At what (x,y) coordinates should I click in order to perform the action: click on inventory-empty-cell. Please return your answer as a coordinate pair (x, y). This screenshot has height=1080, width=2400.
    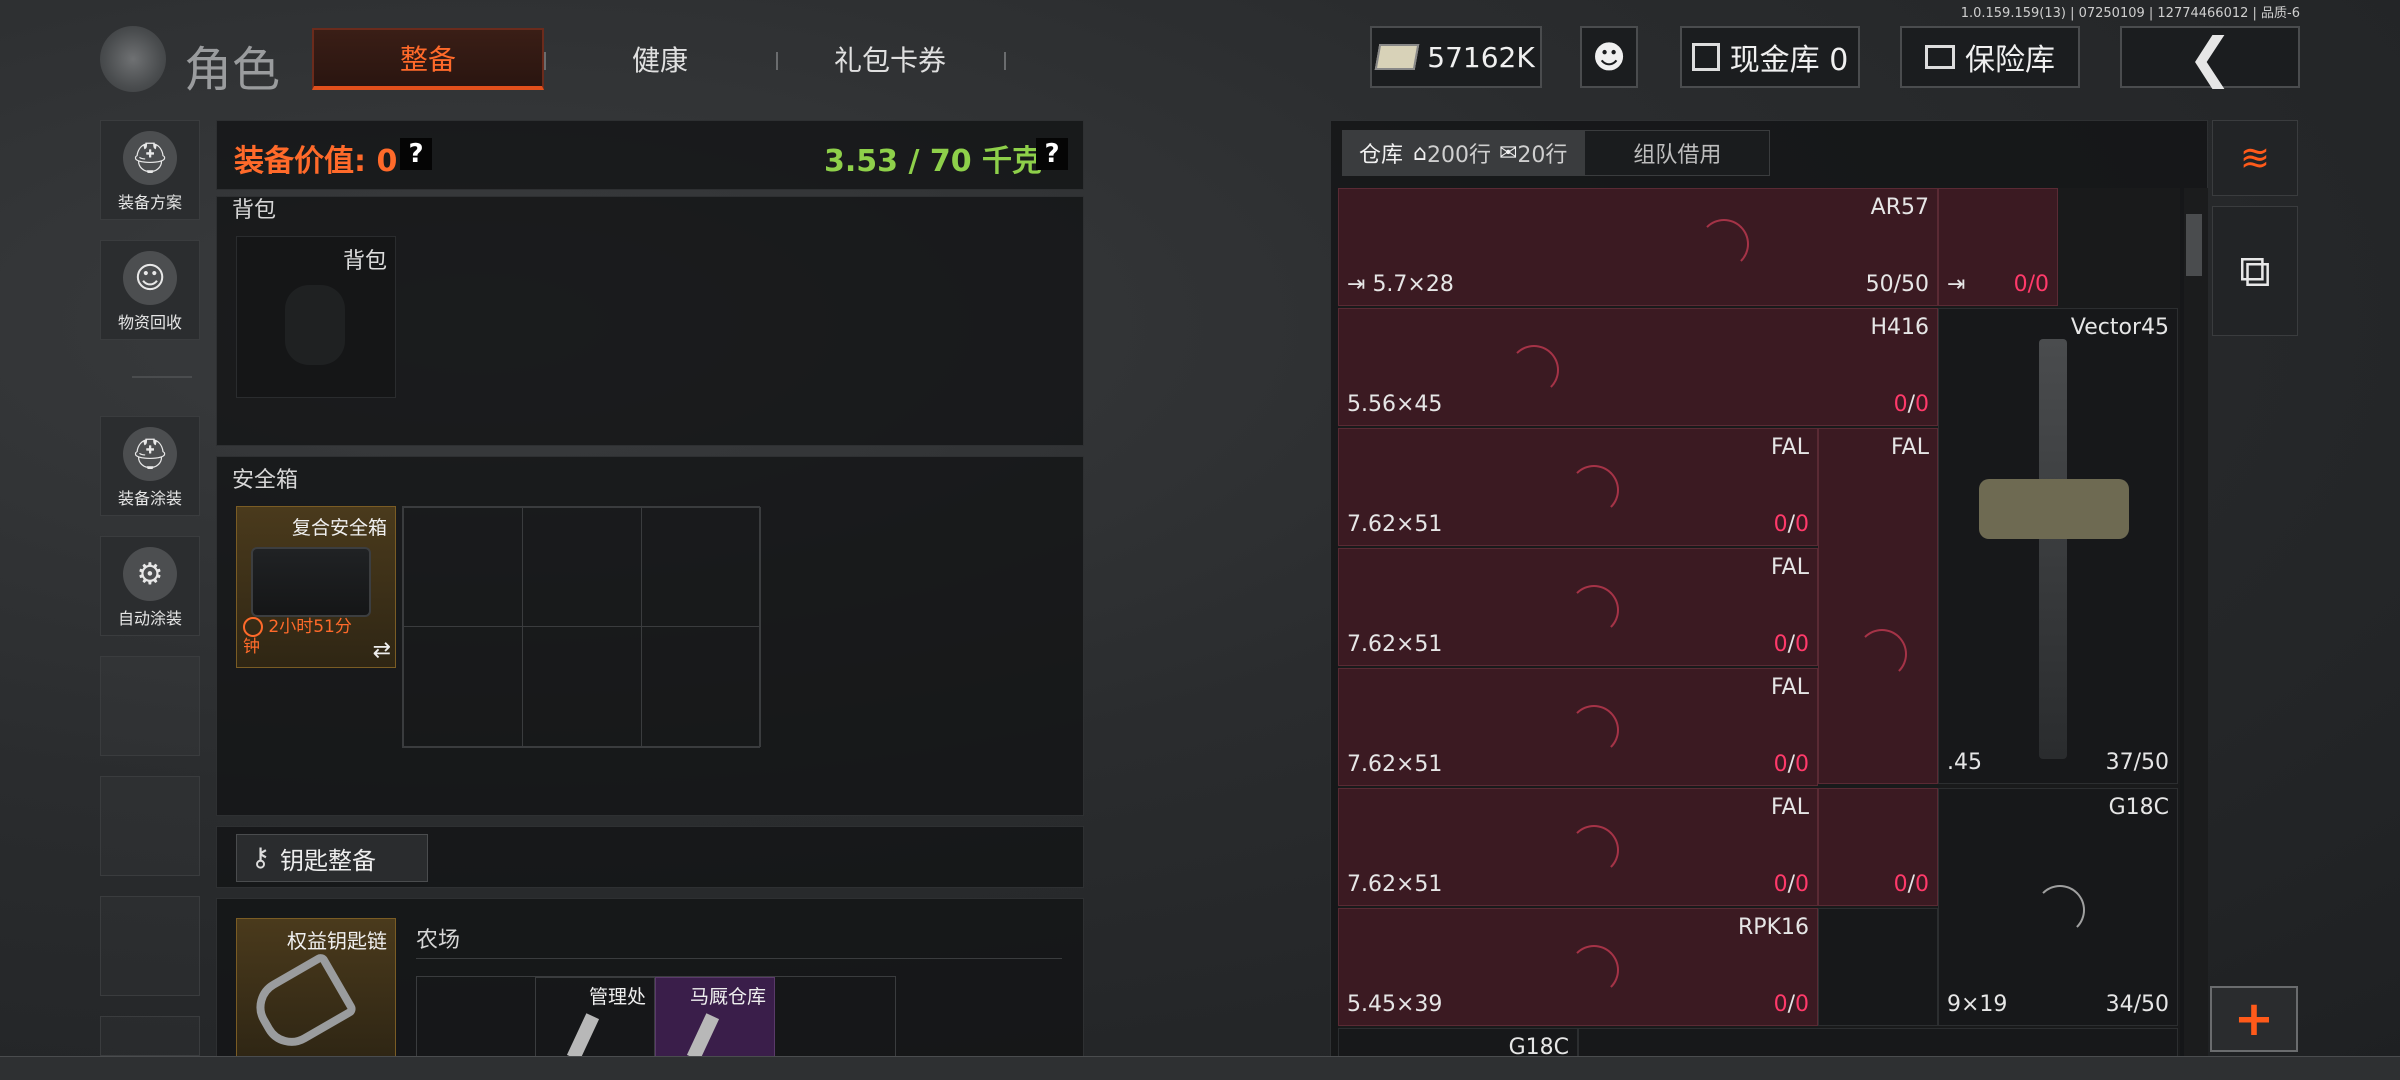
    Looking at the image, I should click on (1878, 967).